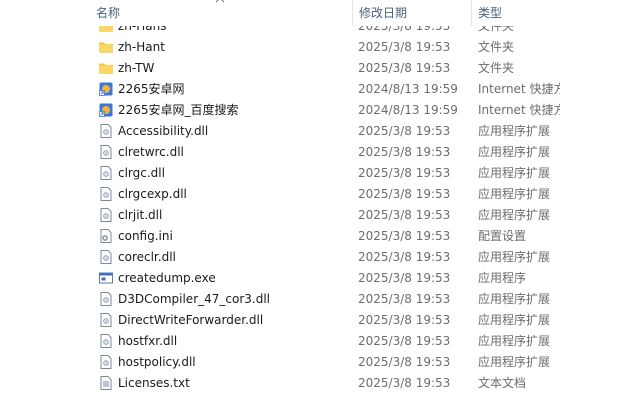 The width and height of the screenshot is (640, 400). What do you see at coordinates (140, 215) in the screenshot?
I see `file-name: clrjit.dll` at bounding box center [140, 215].